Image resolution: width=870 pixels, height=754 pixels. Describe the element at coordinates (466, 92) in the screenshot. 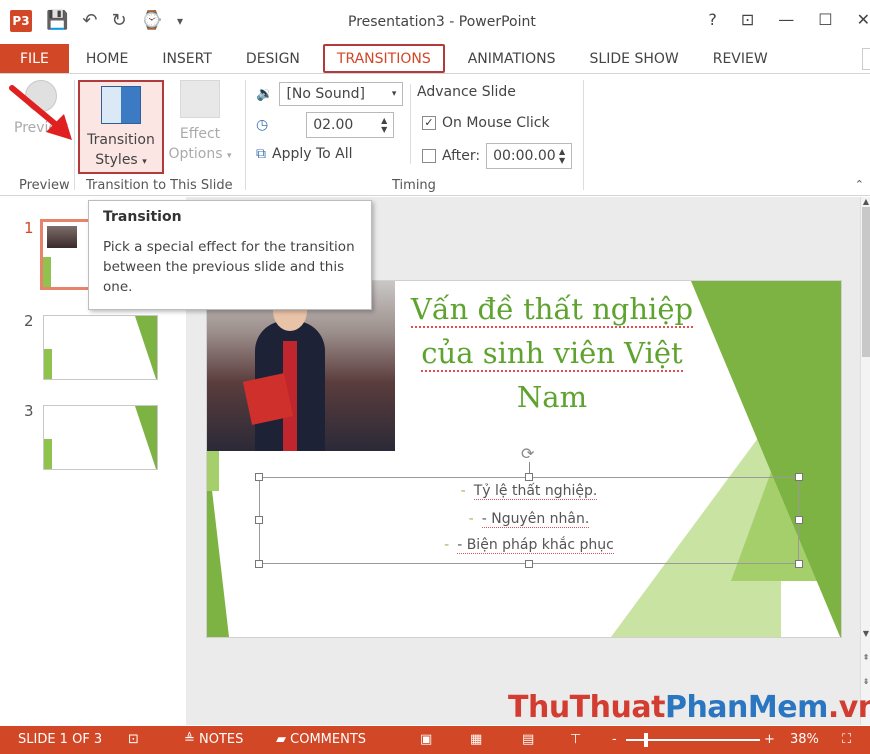

I see `advance-slide-label: Advance Slide` at that location.